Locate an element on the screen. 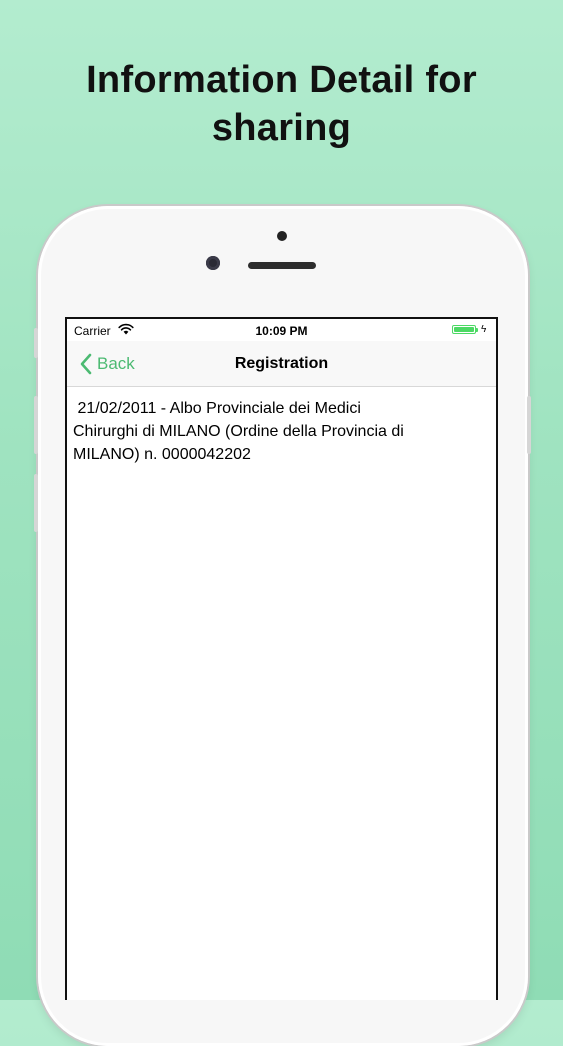 The width and height of the screenshot is (563, 1046). nav-title: Registration is located at coordinates (281, 363).